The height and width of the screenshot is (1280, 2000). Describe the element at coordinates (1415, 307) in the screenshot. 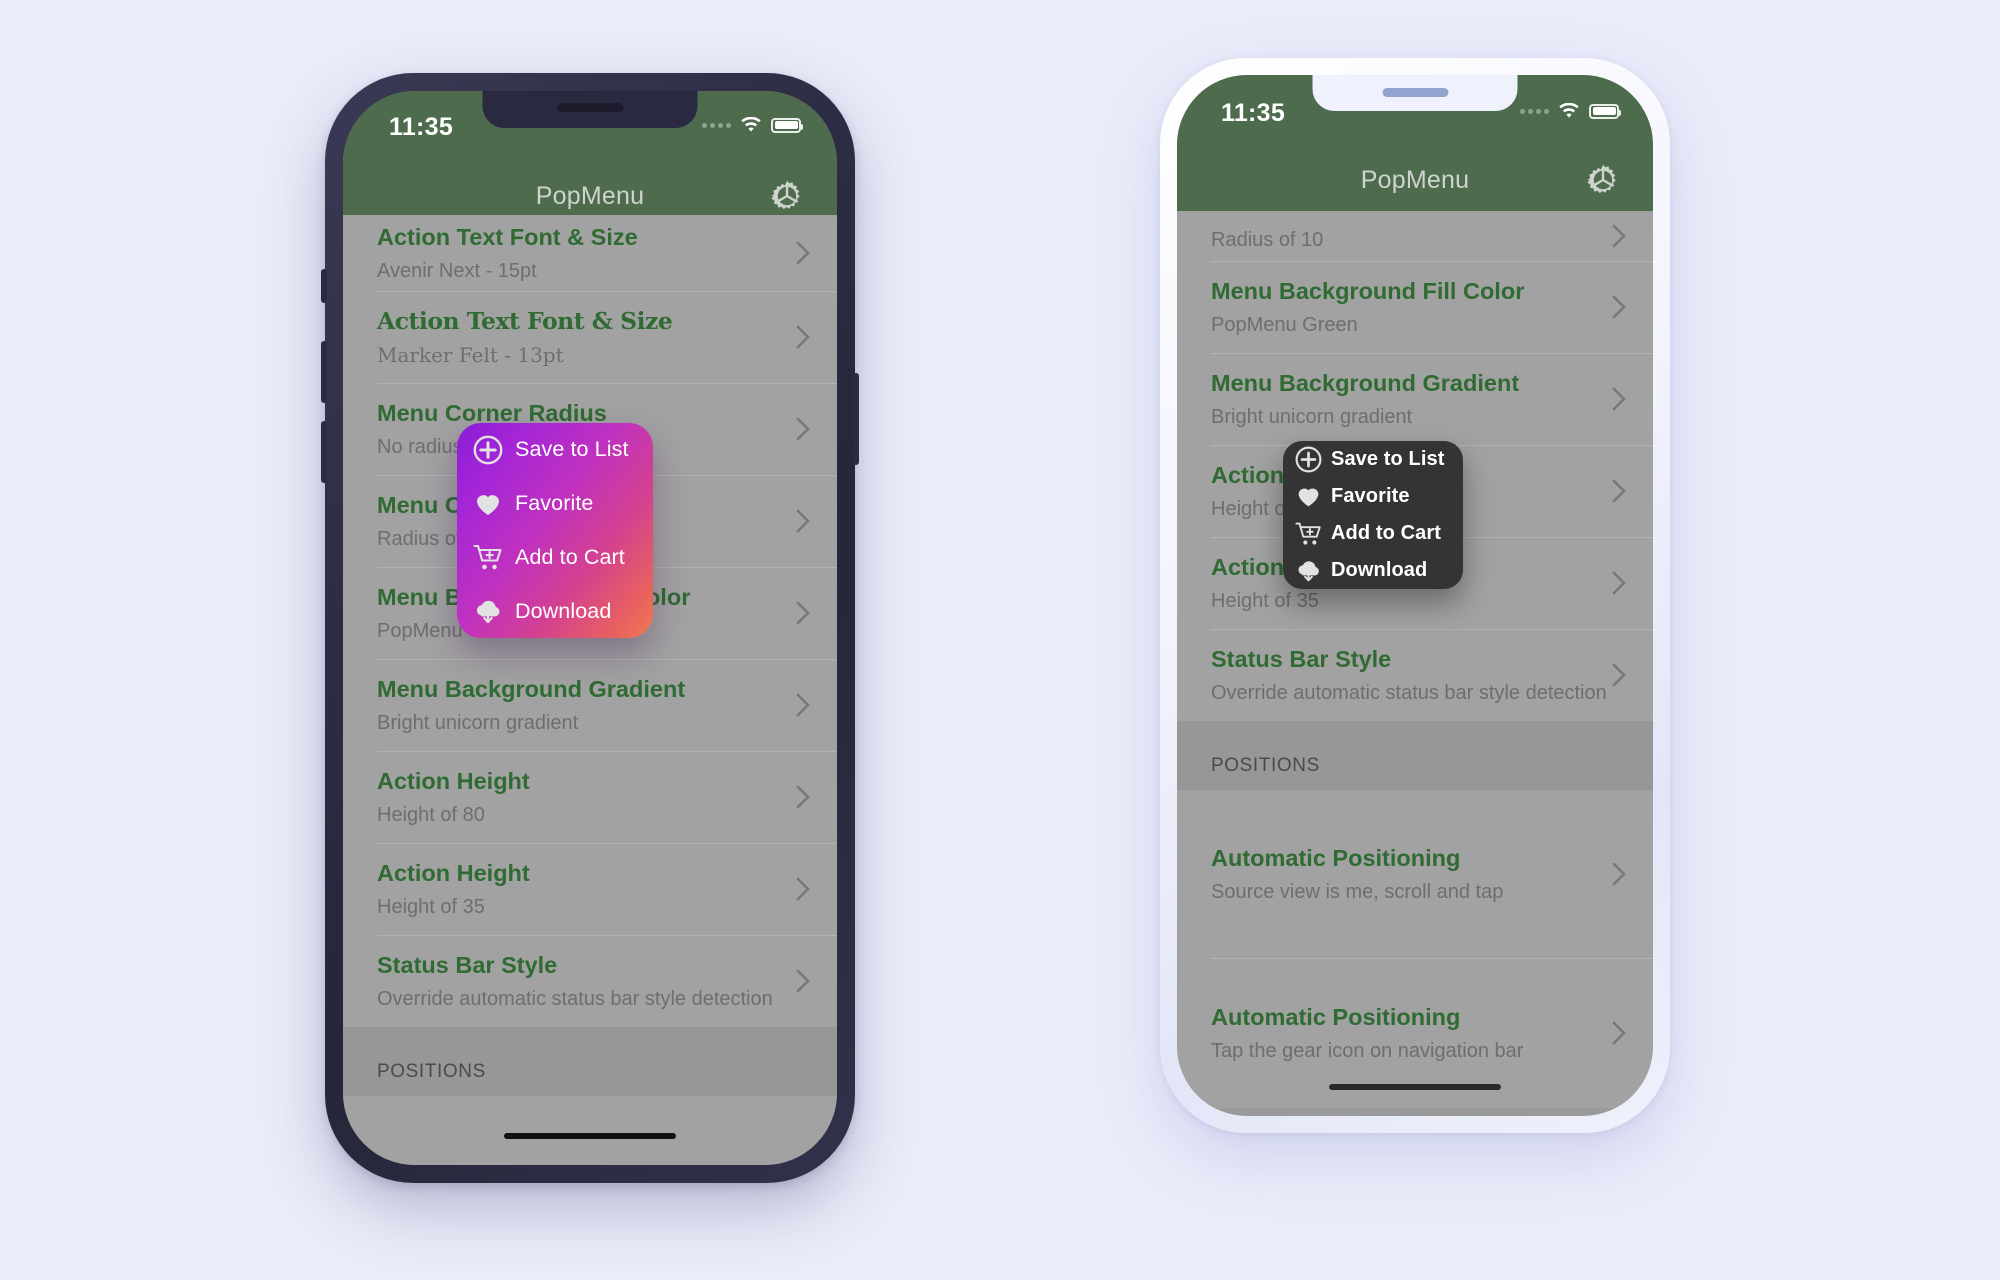

I see `table-row: Menu Background Fill Color PopMenu Green` at that location.